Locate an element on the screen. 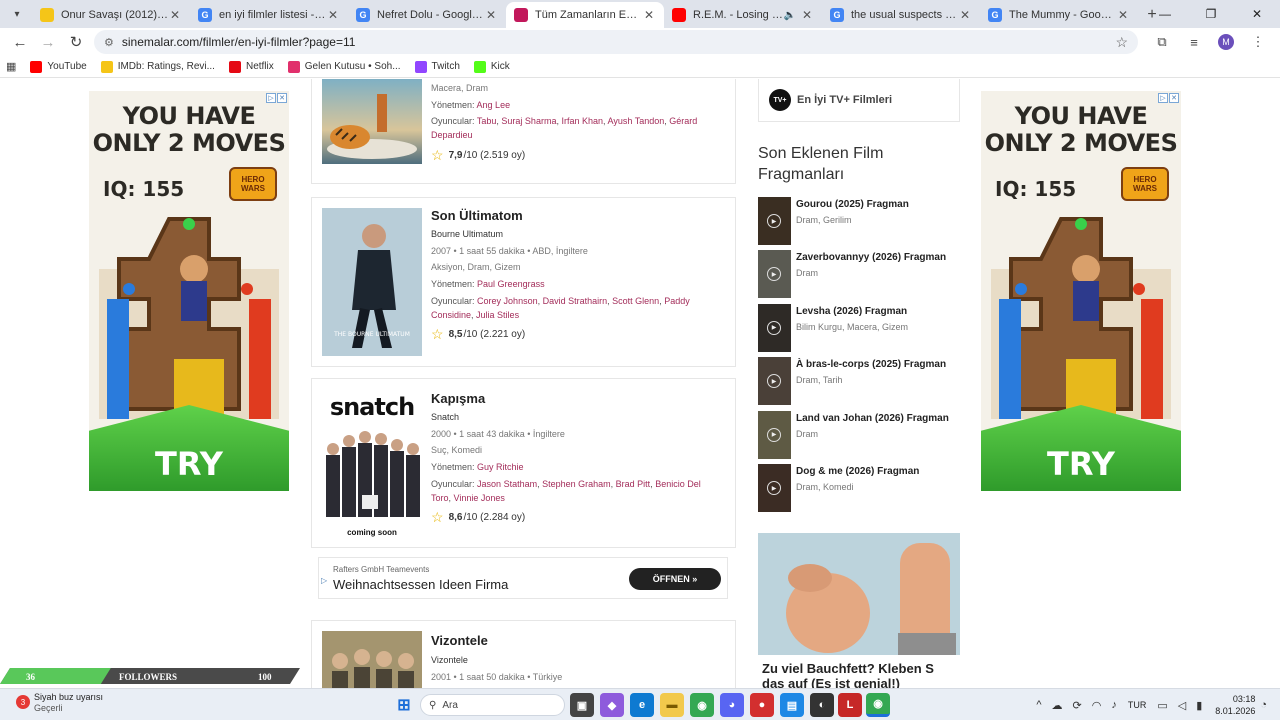 This screenshot has width=1280, height=720. lol-icon: L is located at coordinates (850, 705).